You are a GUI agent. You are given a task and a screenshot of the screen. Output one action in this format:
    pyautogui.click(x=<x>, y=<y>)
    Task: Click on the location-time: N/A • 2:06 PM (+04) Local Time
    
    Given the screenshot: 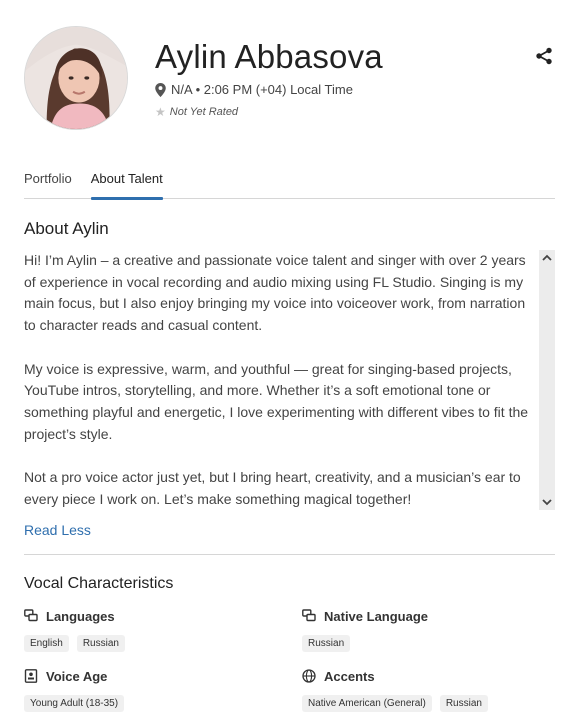 What is the action you would take?
    pyautogui.click(x=254, y=89)
    